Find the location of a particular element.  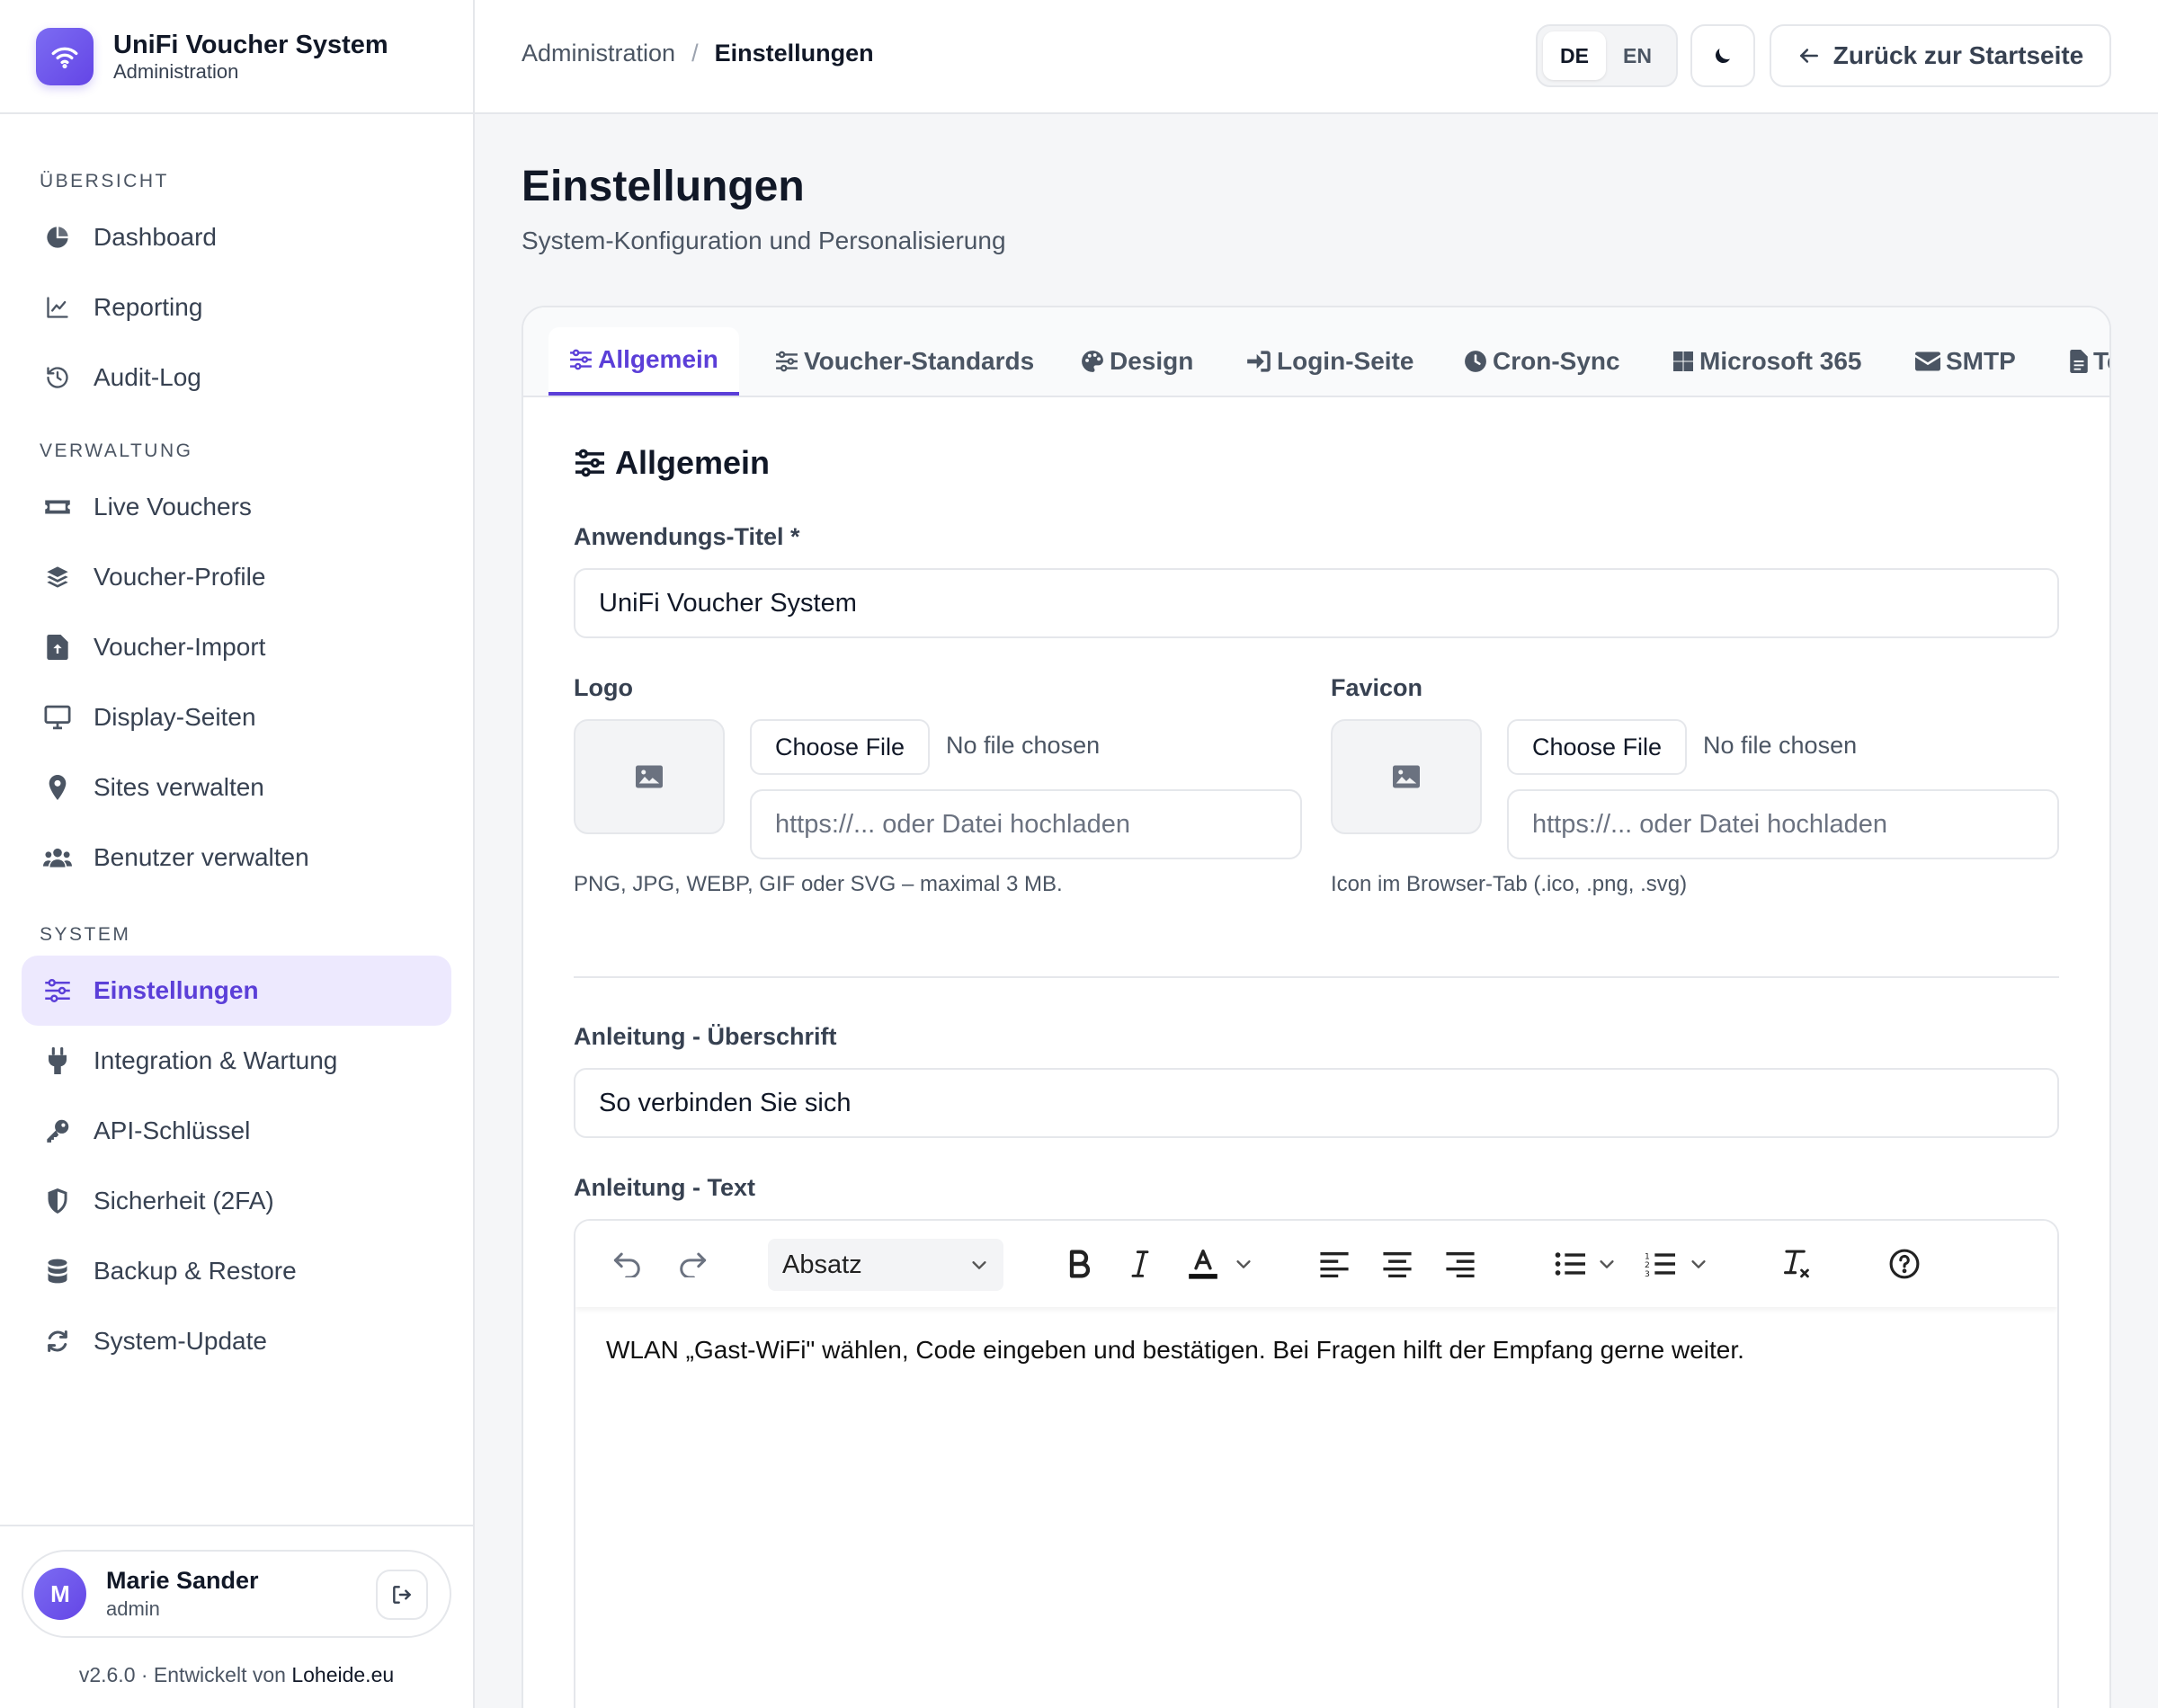

sidebar-item-voucher-profile: Voucher-Profile is located at coordinates (236, 577).